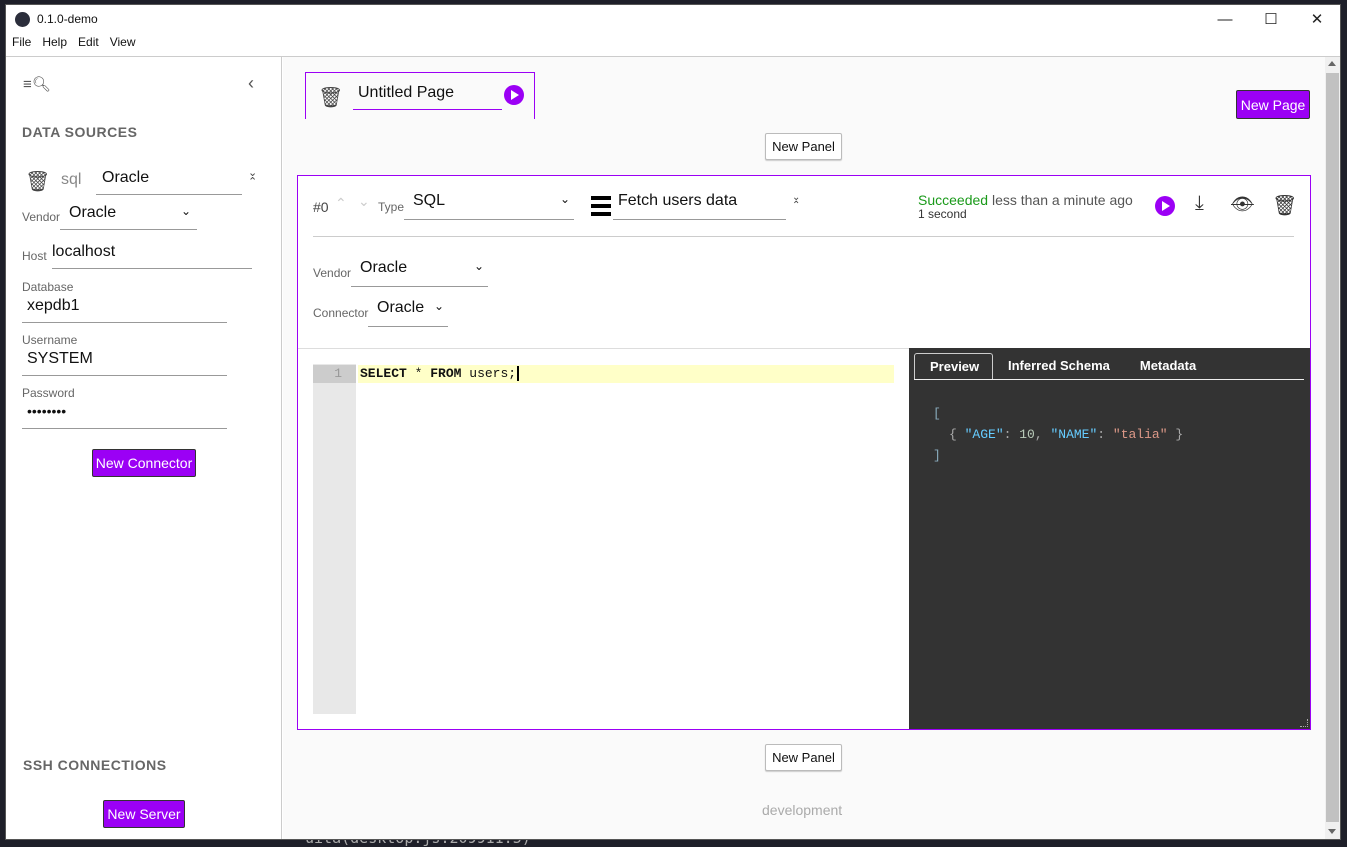  I want to click on status-succeeded: Succeeded, so click(953, 200).